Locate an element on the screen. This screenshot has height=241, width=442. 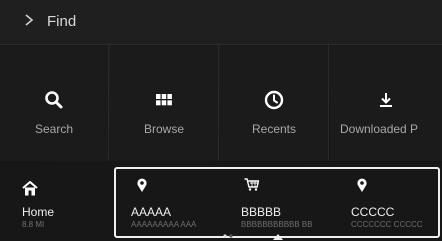
clock-icon is located at coordinates (274, 100).